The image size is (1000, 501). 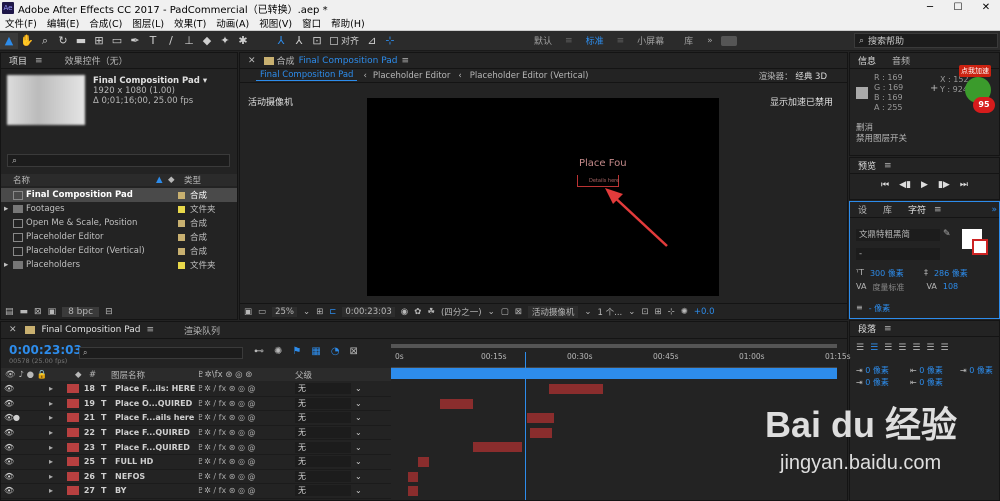 What do you see at coordinates (156, 490) in the screenshot?
I see `layer-name: BY` at bounding box center [156, 490].